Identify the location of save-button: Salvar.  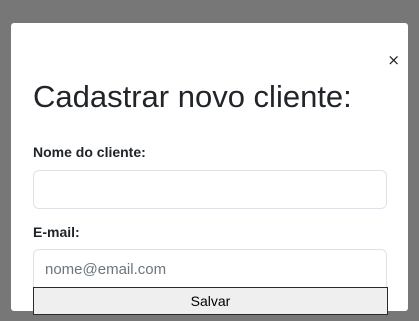
(210, 301).